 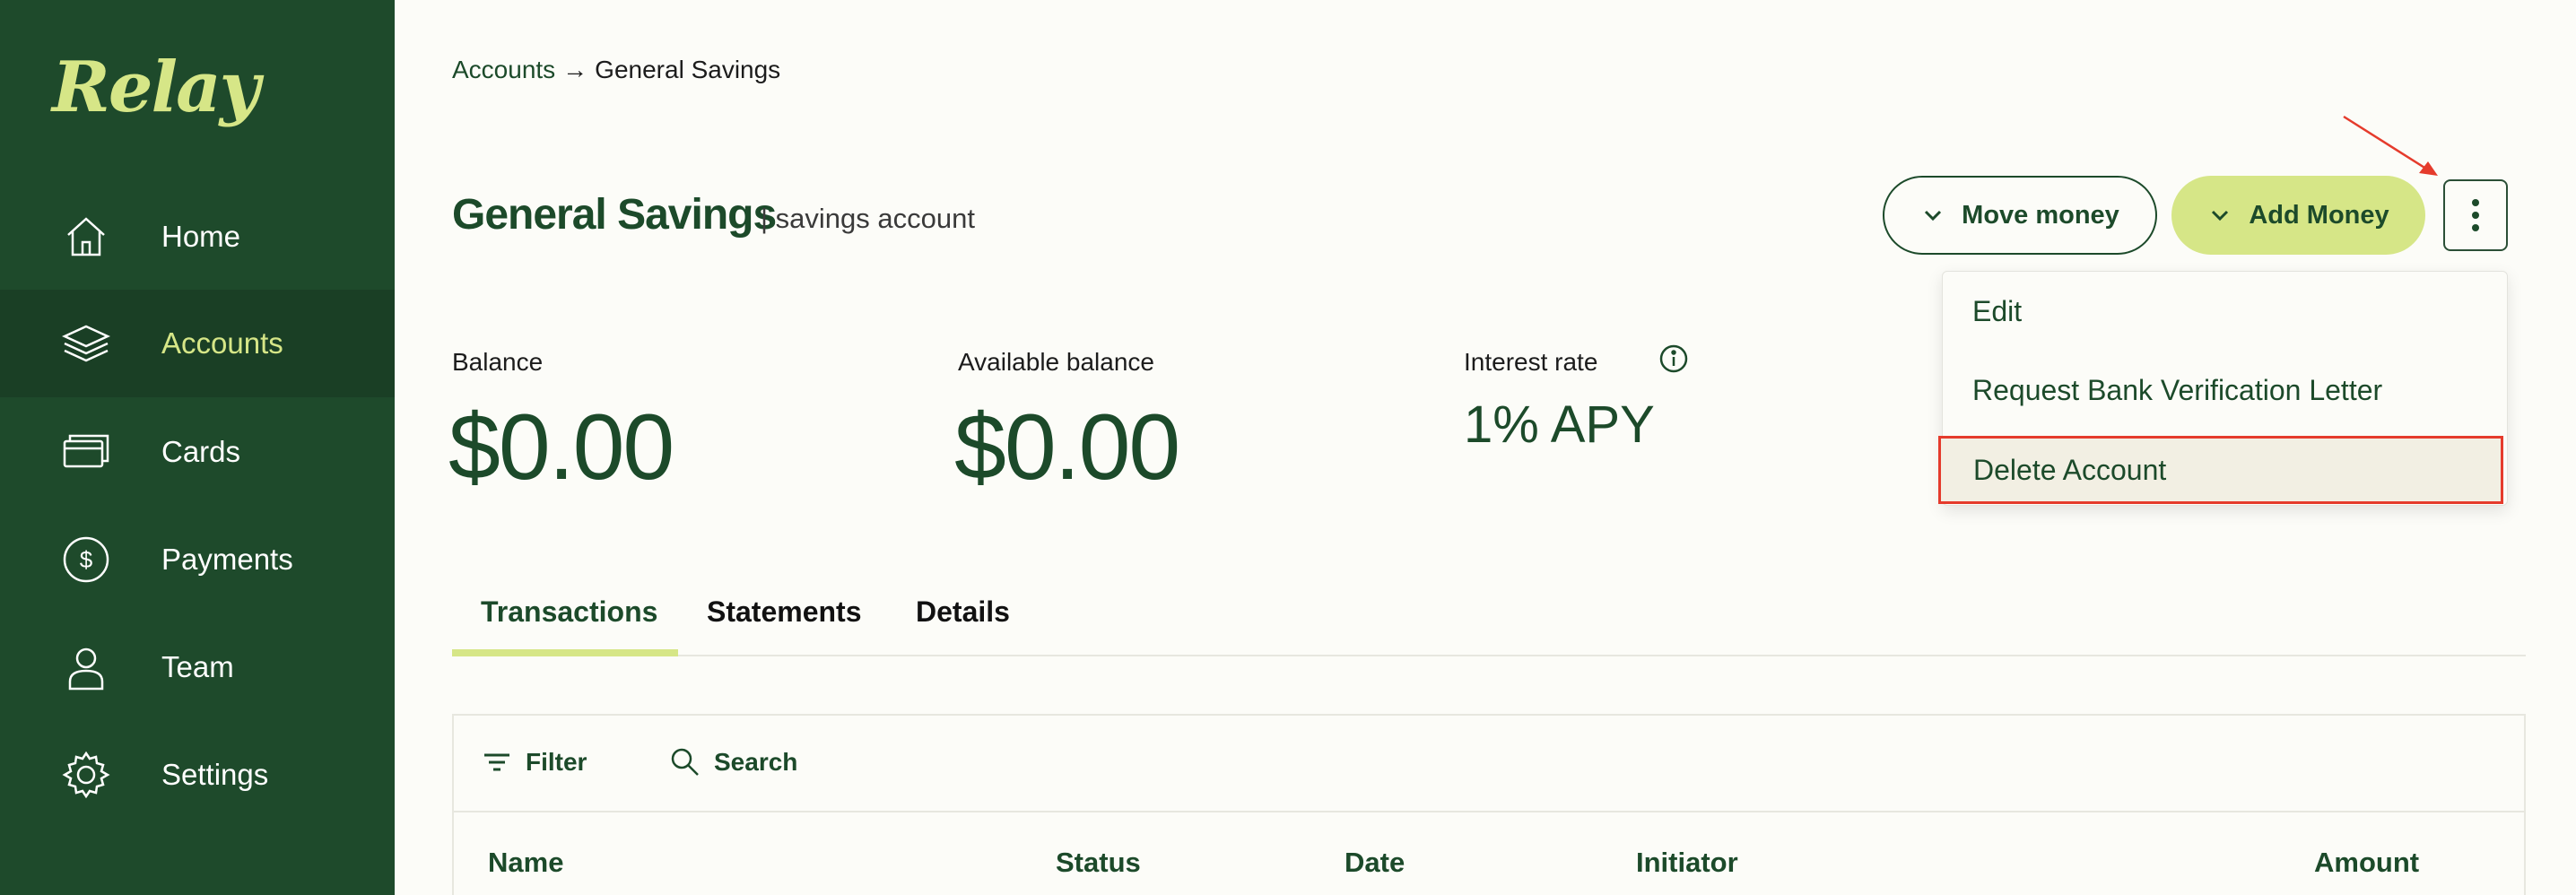 I want to click on person-icon, so click(x=86, y=667).